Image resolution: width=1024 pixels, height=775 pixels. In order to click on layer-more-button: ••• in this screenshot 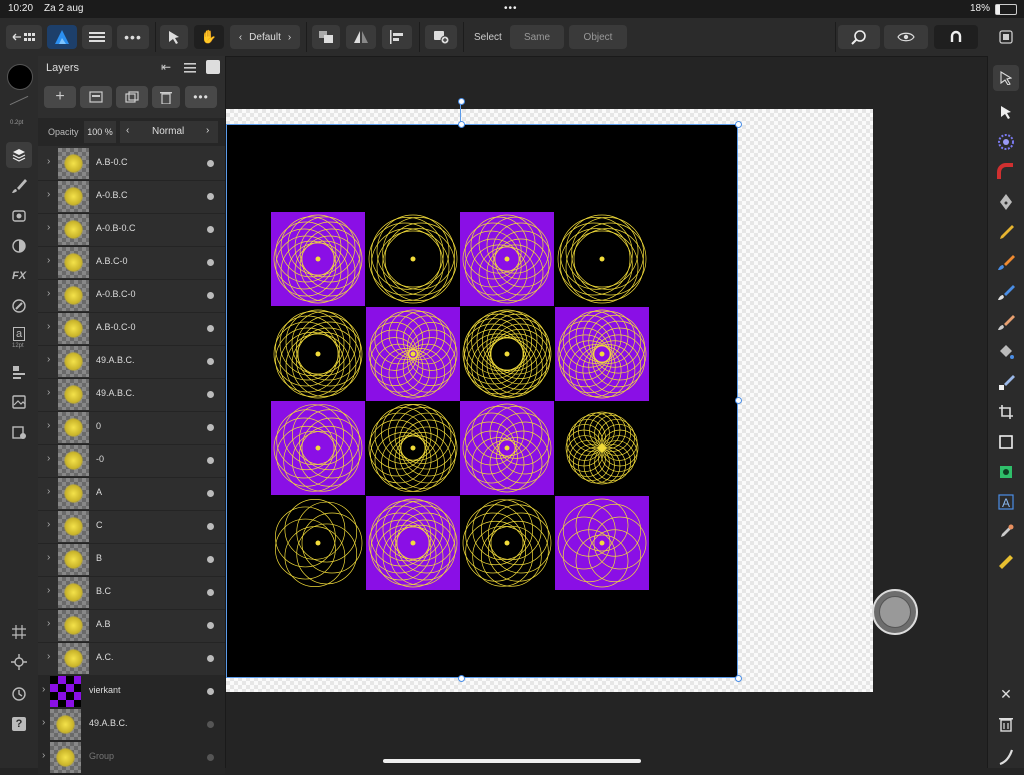, I will do `click(201, 97)`.